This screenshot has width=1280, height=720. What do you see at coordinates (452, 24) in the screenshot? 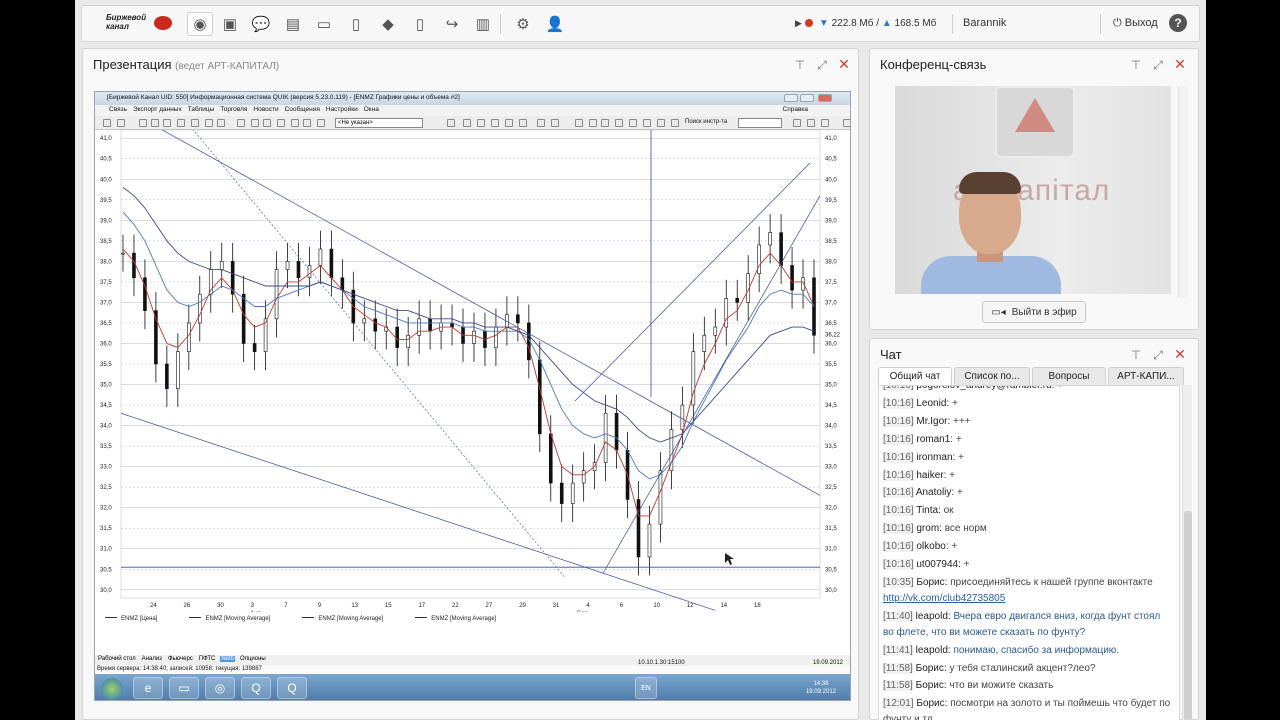
I see `export-icon: ↪` at bounding box center [452, 24].